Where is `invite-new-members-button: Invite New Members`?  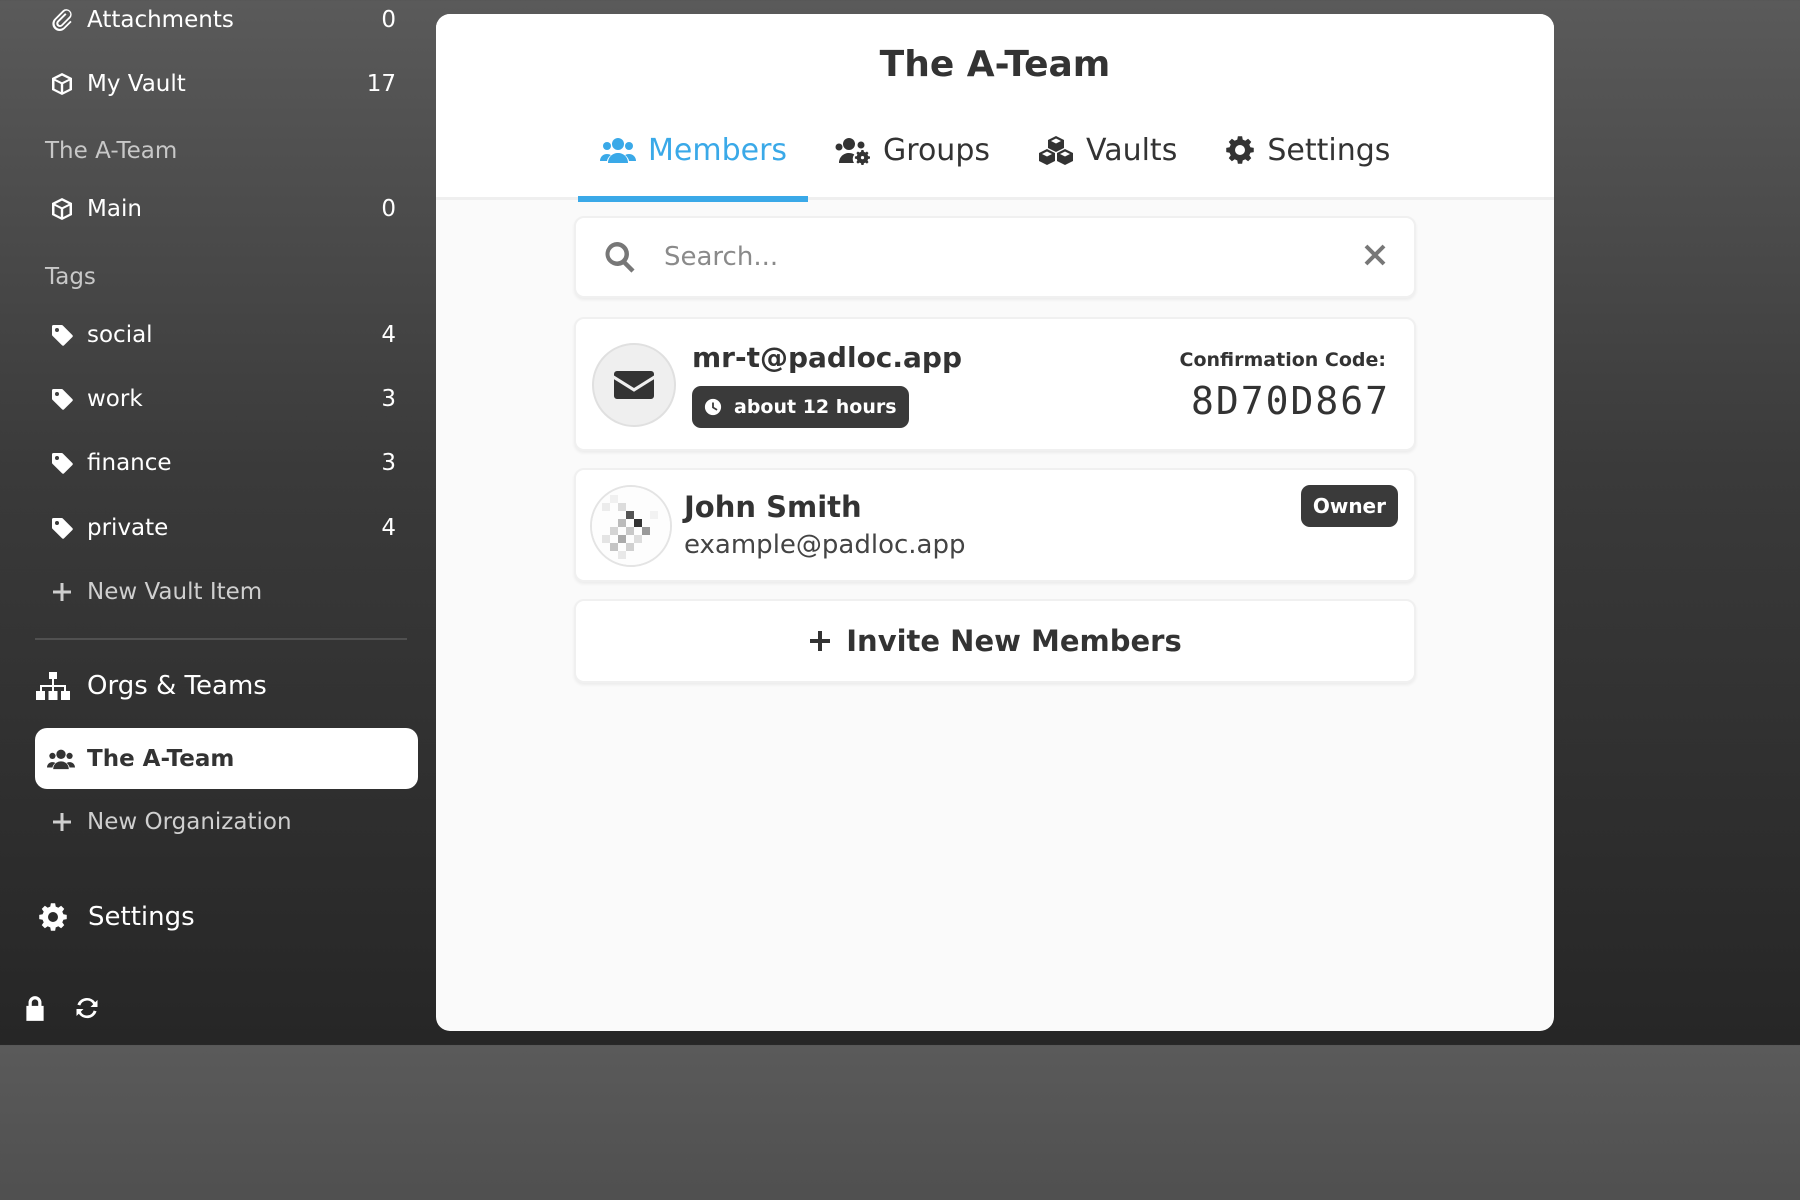
invite-new-members-button: Invite New Members is located at coordinates (995, 641).